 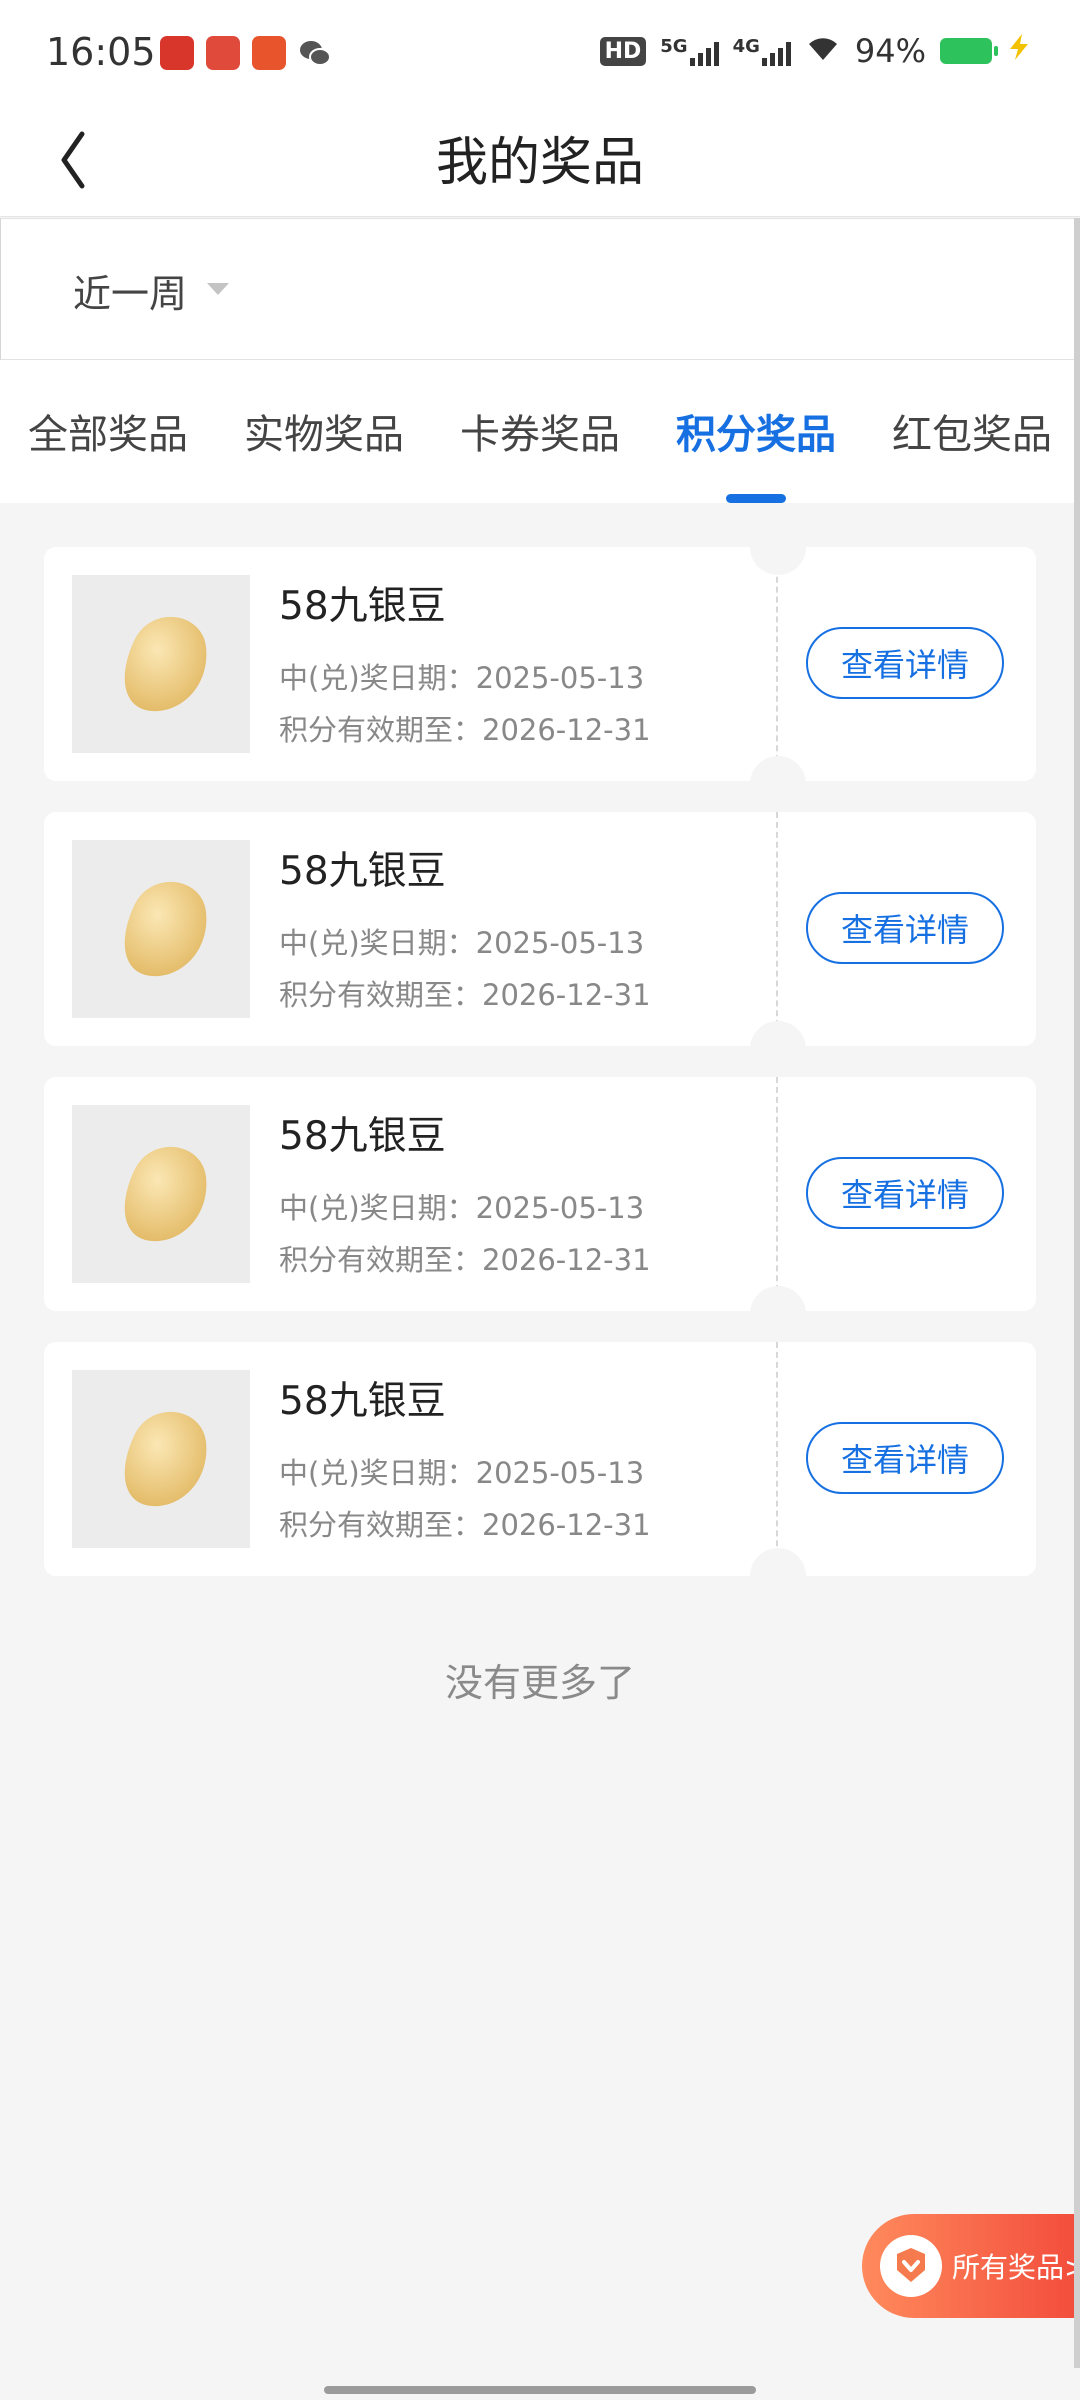 What do you see at coordinates (324, 431) in the screenshot?
I see `tab-physical-prizes: 实物奖品` at bounding box center [324, 431].